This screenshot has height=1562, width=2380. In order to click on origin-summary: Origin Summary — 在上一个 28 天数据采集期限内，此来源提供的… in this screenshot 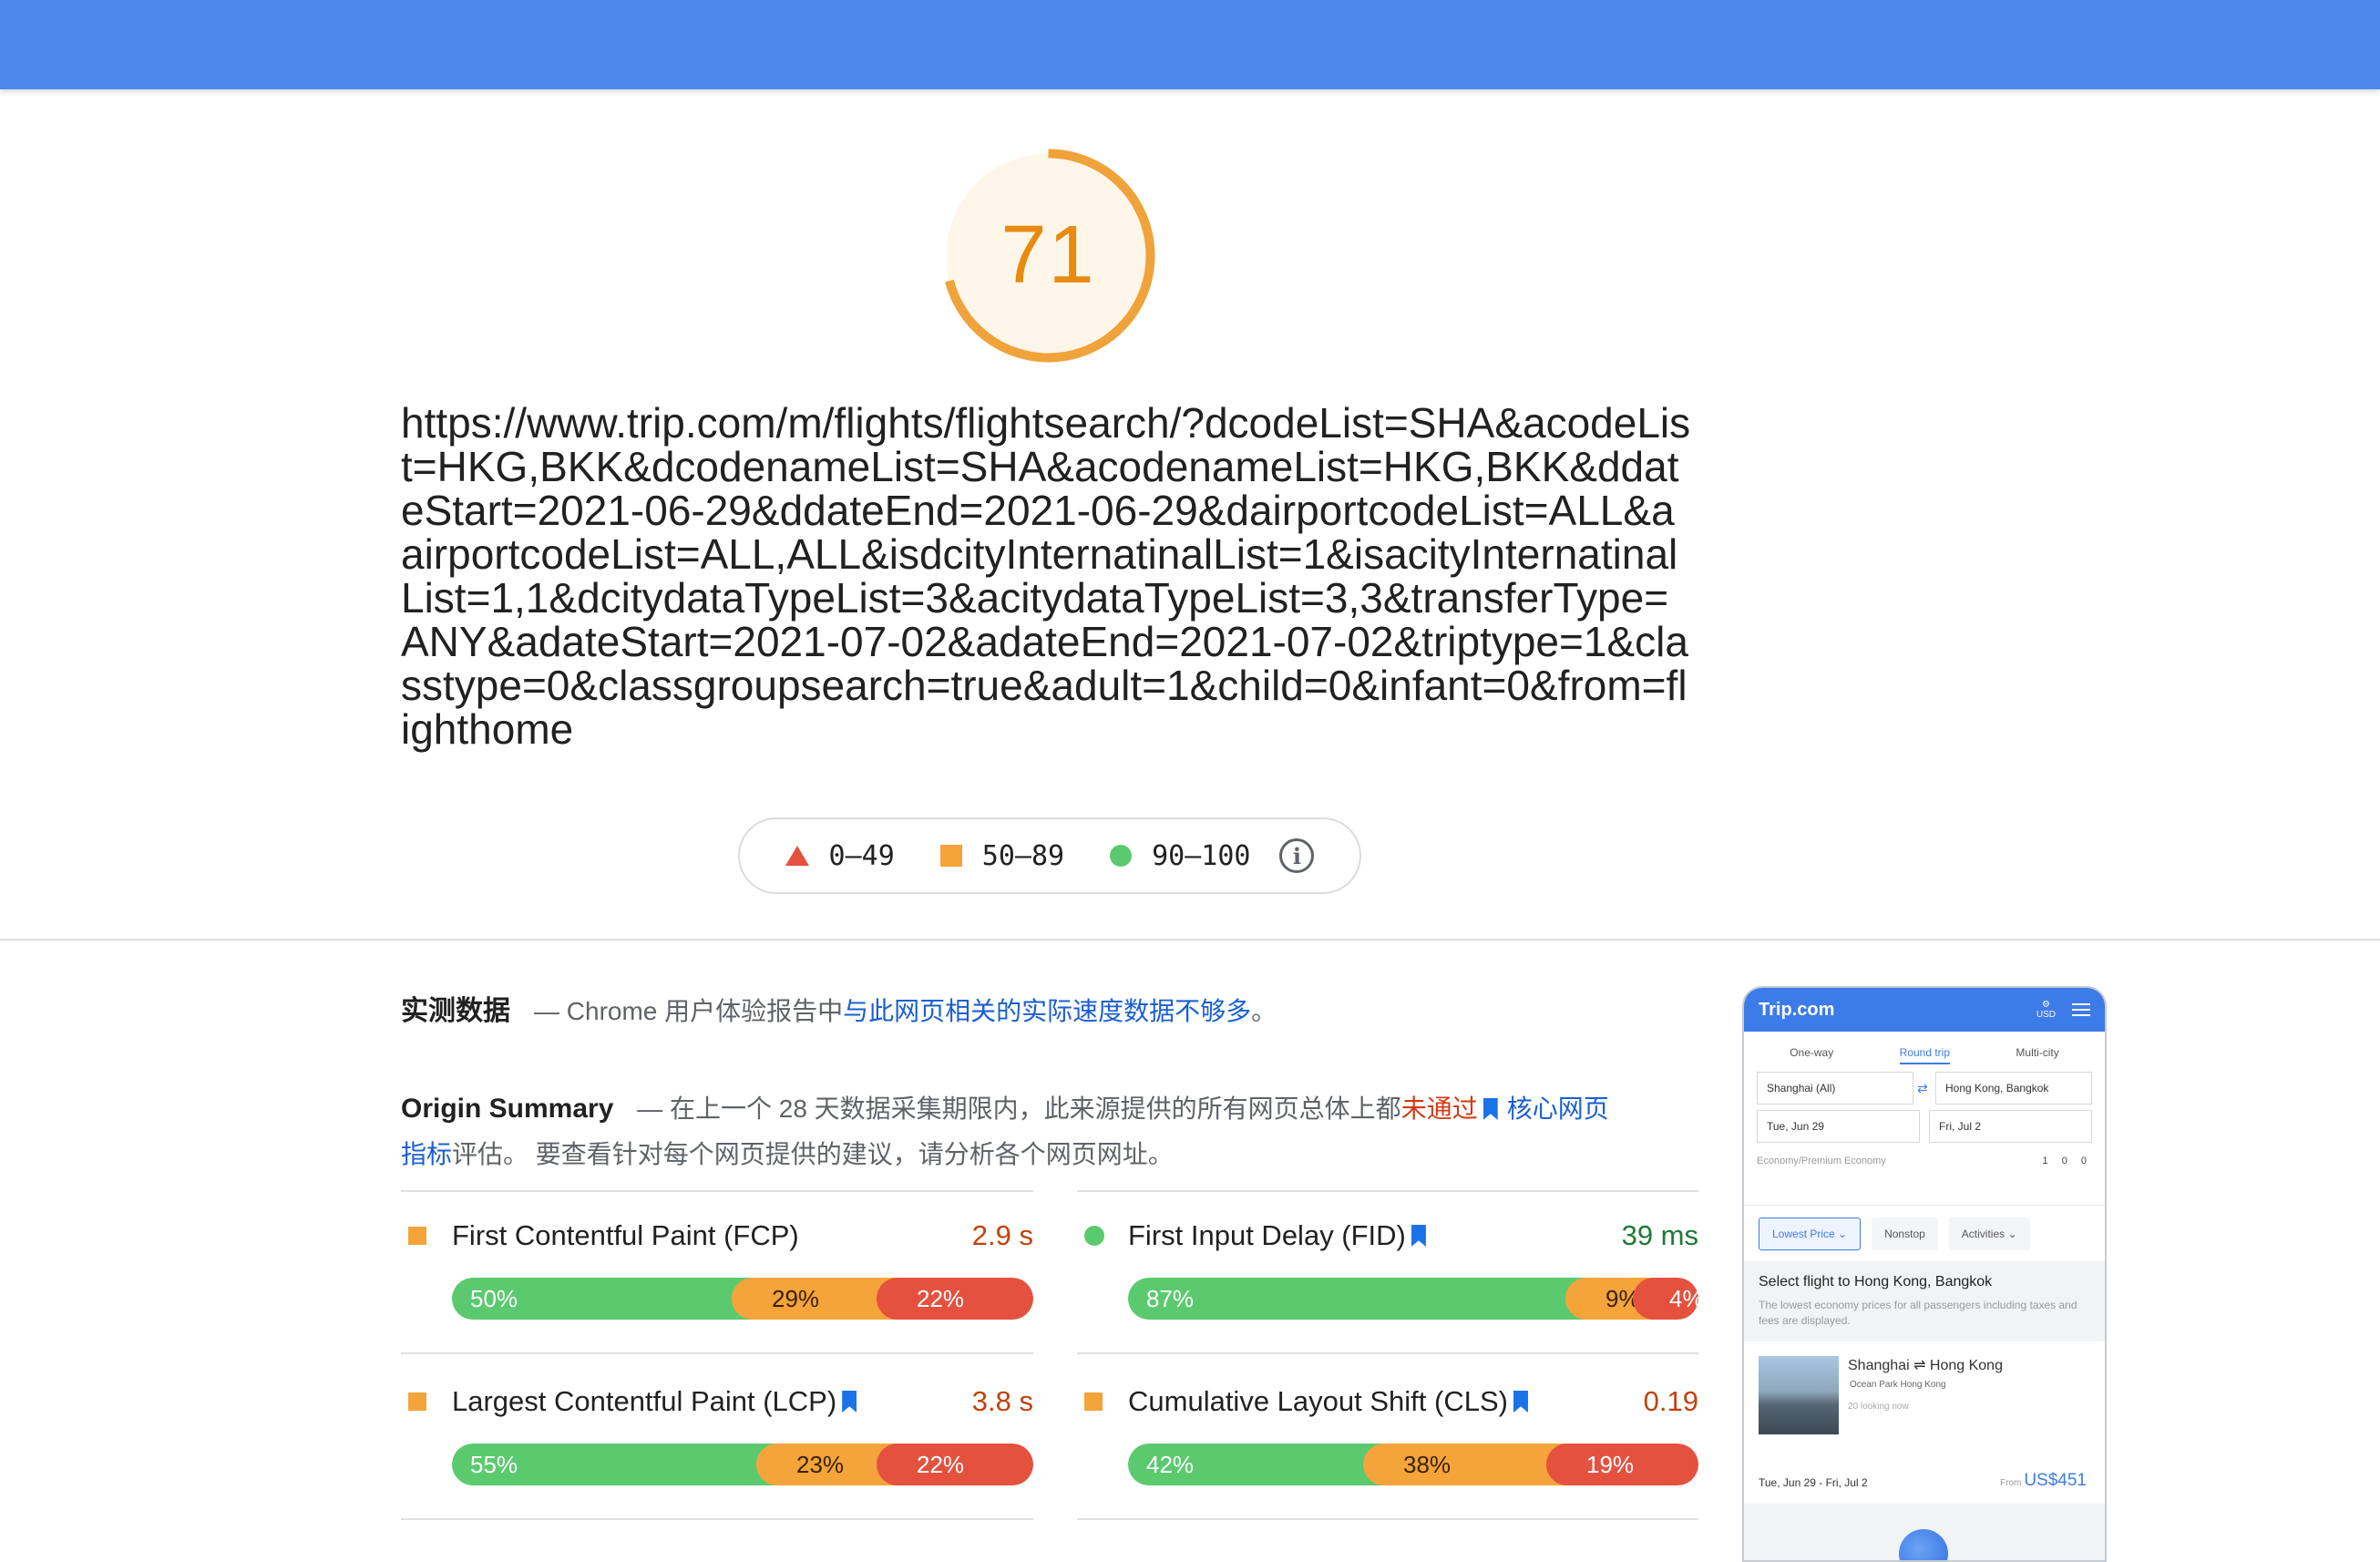, I will do `click(1007, 1131)`.